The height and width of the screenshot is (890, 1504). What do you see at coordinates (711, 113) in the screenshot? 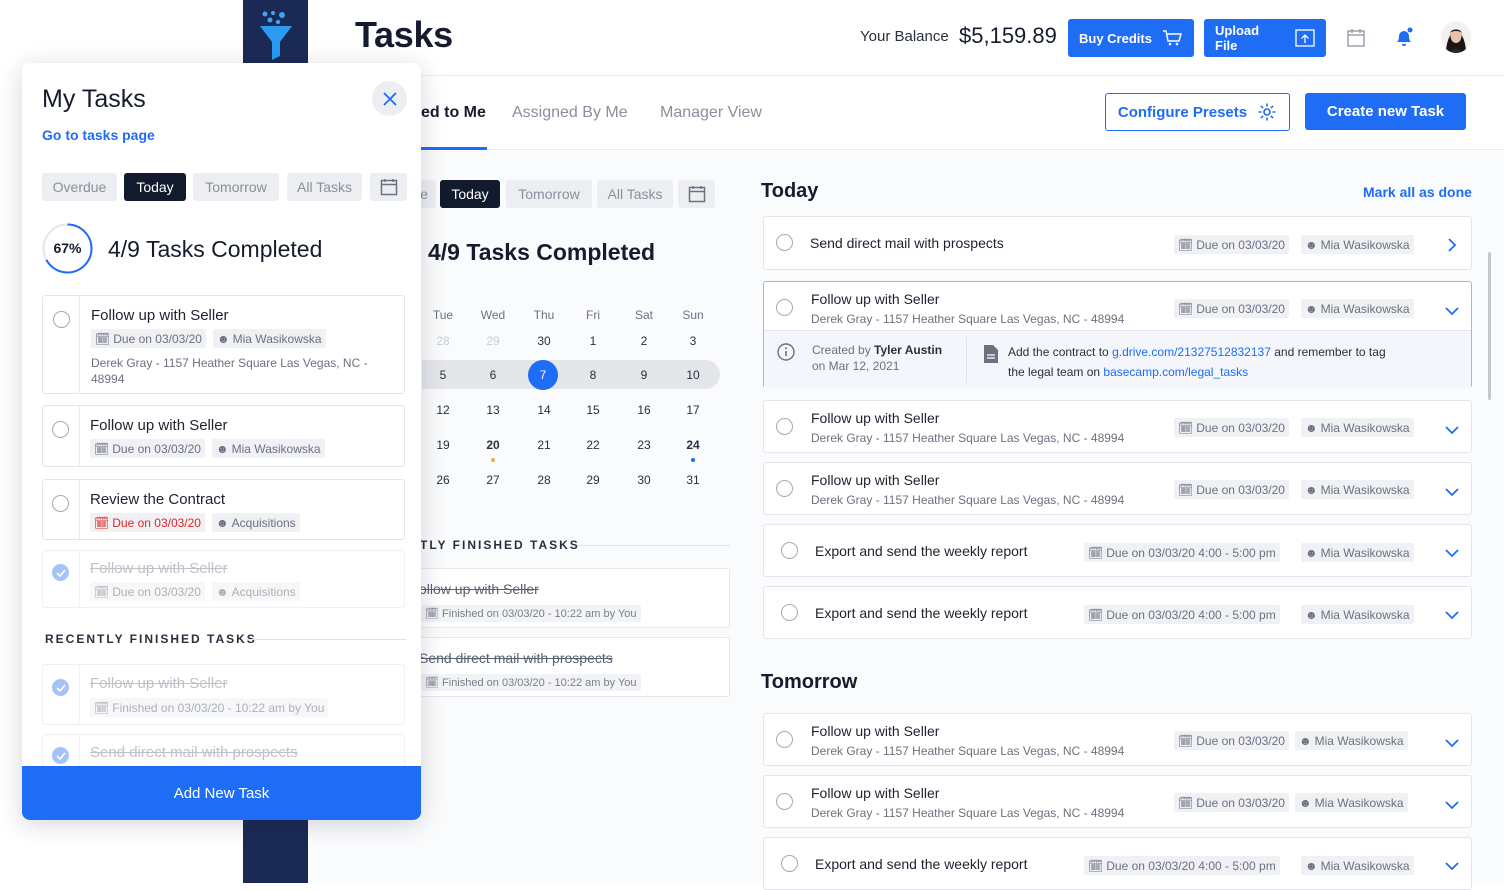
I see `tab-manager-view: Manager View` at bounding box center [711, 113].